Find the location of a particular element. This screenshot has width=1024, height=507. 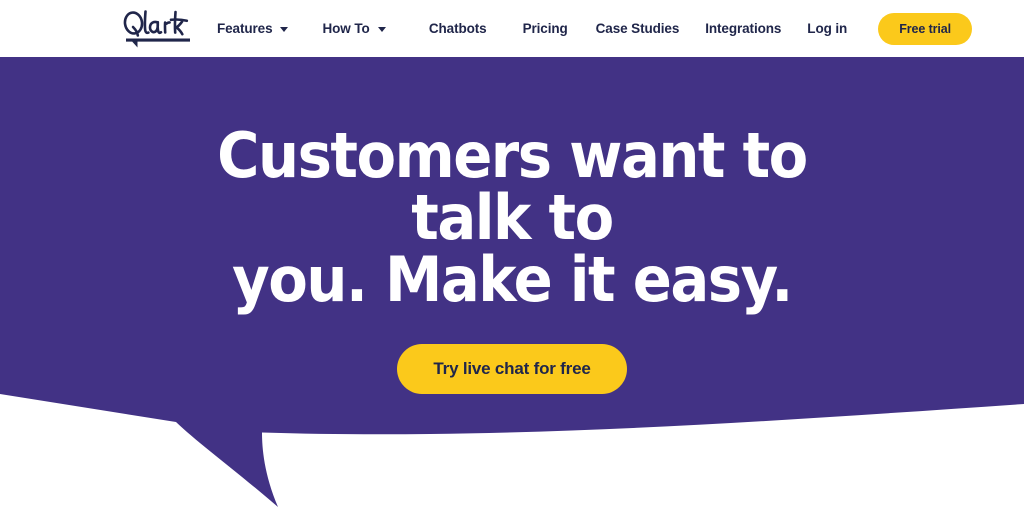

primary-nav-left: Features How To is located at coordinates (301, 28).